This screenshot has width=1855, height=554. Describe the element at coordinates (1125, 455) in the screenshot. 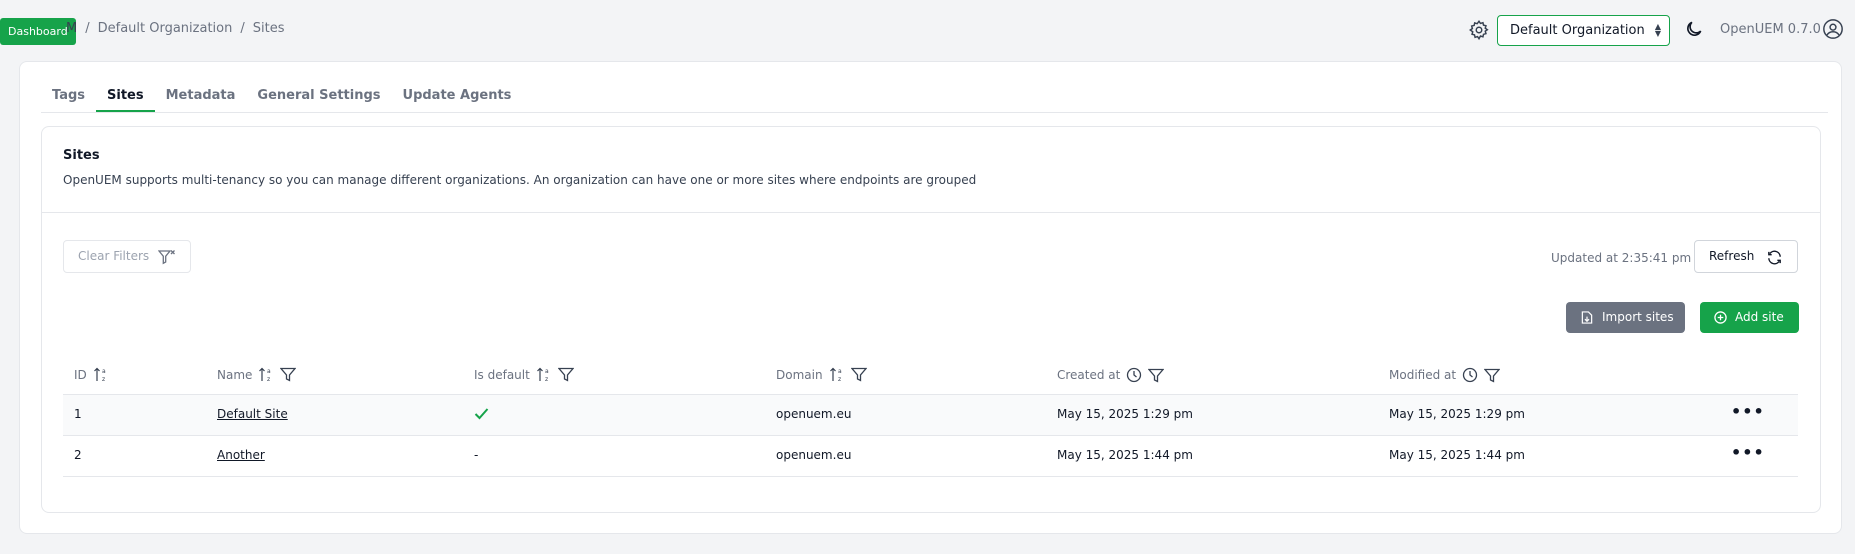

I see `cell-created-at: May 15, 2025 1:44 pm` at that location.